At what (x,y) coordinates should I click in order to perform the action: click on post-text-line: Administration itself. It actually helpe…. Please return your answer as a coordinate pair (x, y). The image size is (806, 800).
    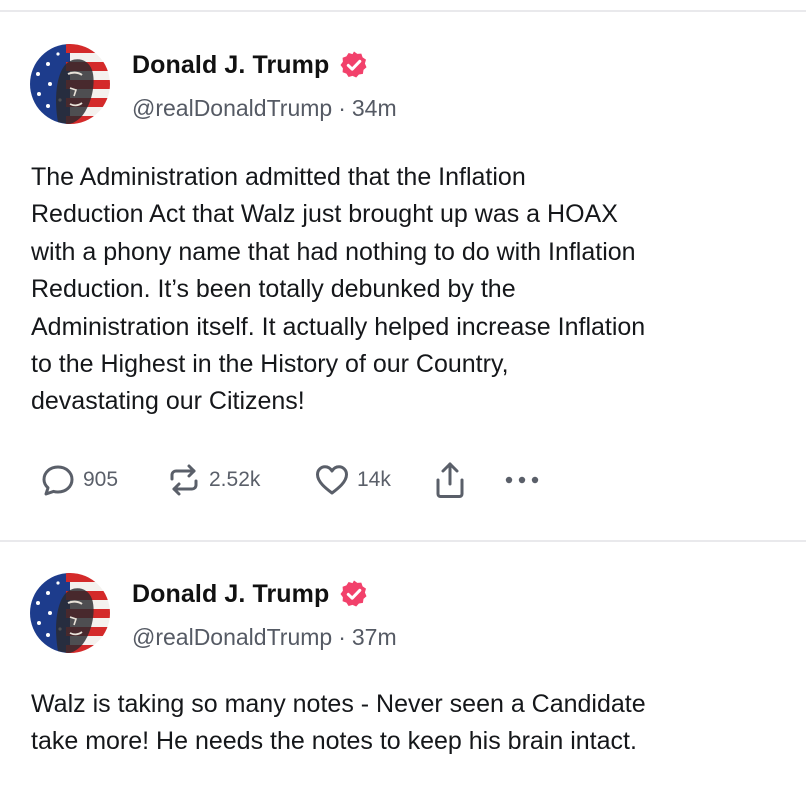
    Looking at the image, I should click on (338, 326).